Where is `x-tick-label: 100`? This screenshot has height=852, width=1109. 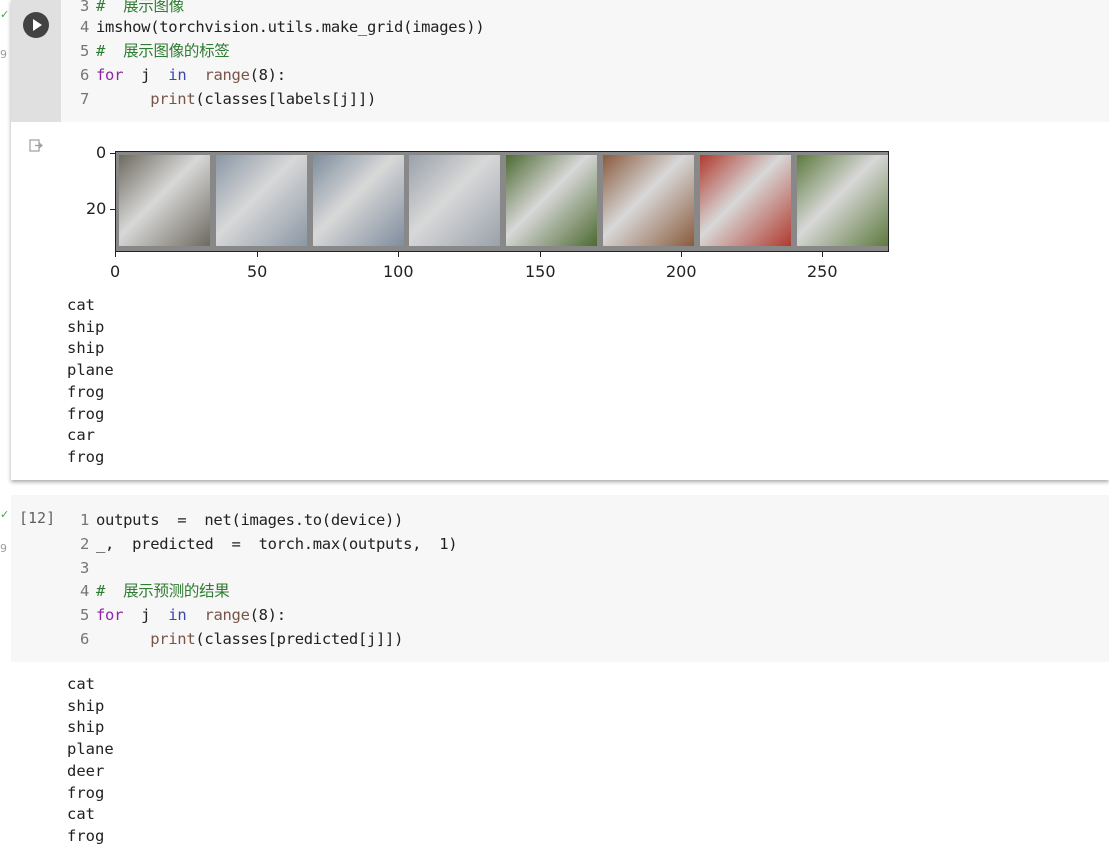 x-tick-label: 100 is located at coordinates (398, 271).